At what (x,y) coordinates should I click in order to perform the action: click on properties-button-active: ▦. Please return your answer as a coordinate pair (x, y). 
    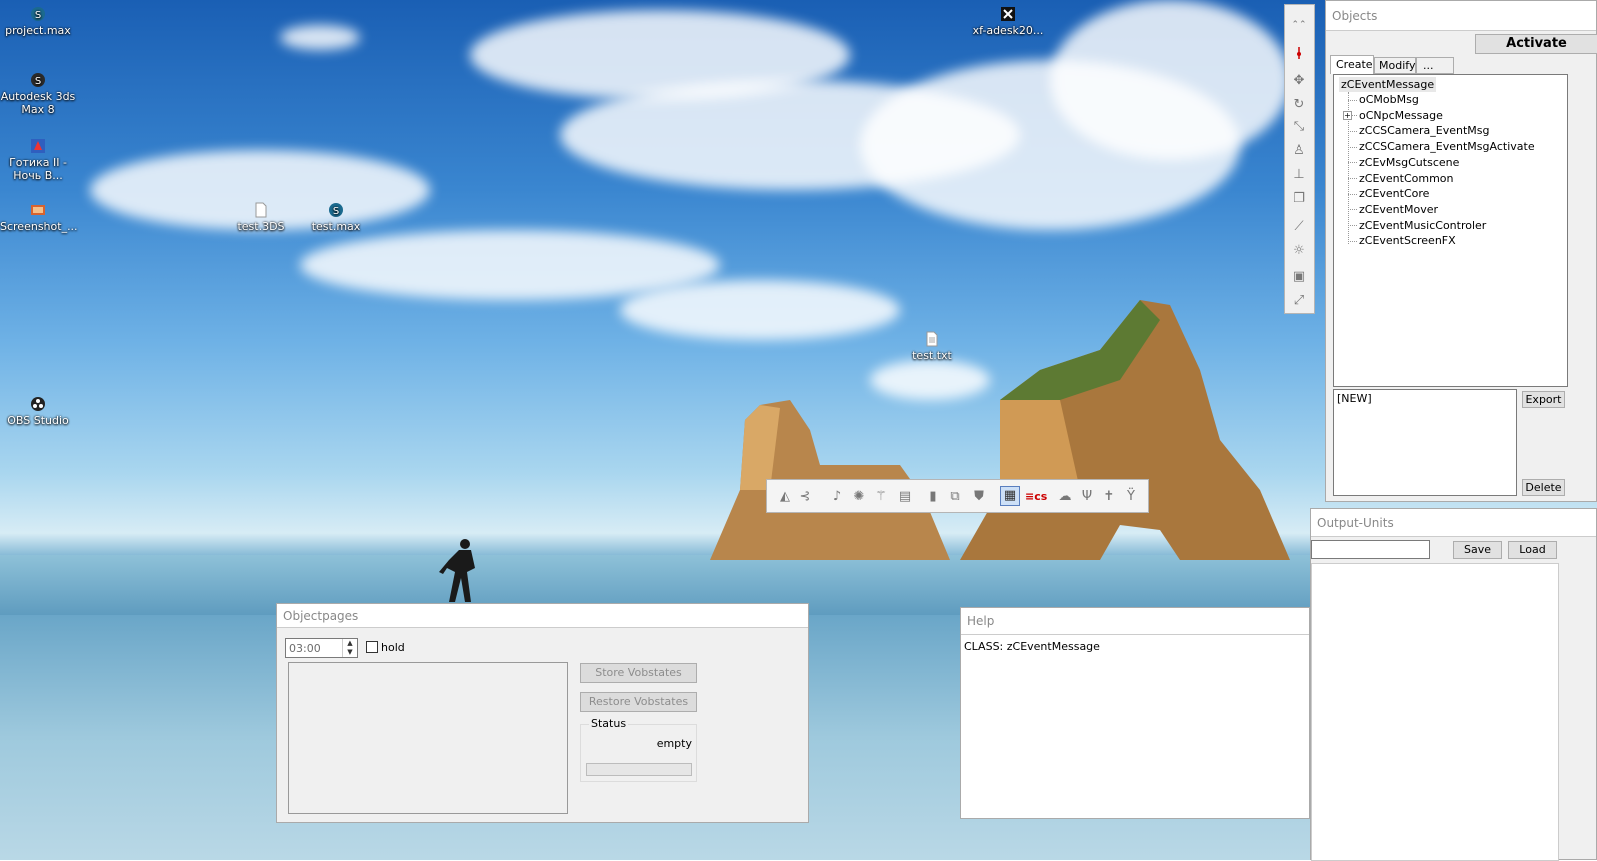
    Looking at the image, I should click on (1010, 496).